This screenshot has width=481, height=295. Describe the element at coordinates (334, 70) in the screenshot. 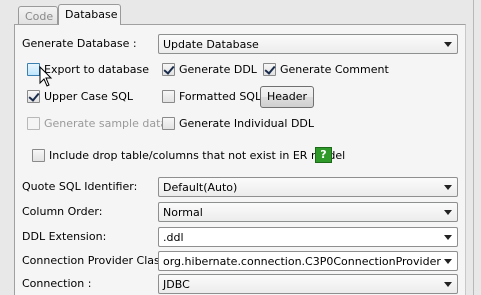

I see `generate-comment-label: Generate Comment` at that location.